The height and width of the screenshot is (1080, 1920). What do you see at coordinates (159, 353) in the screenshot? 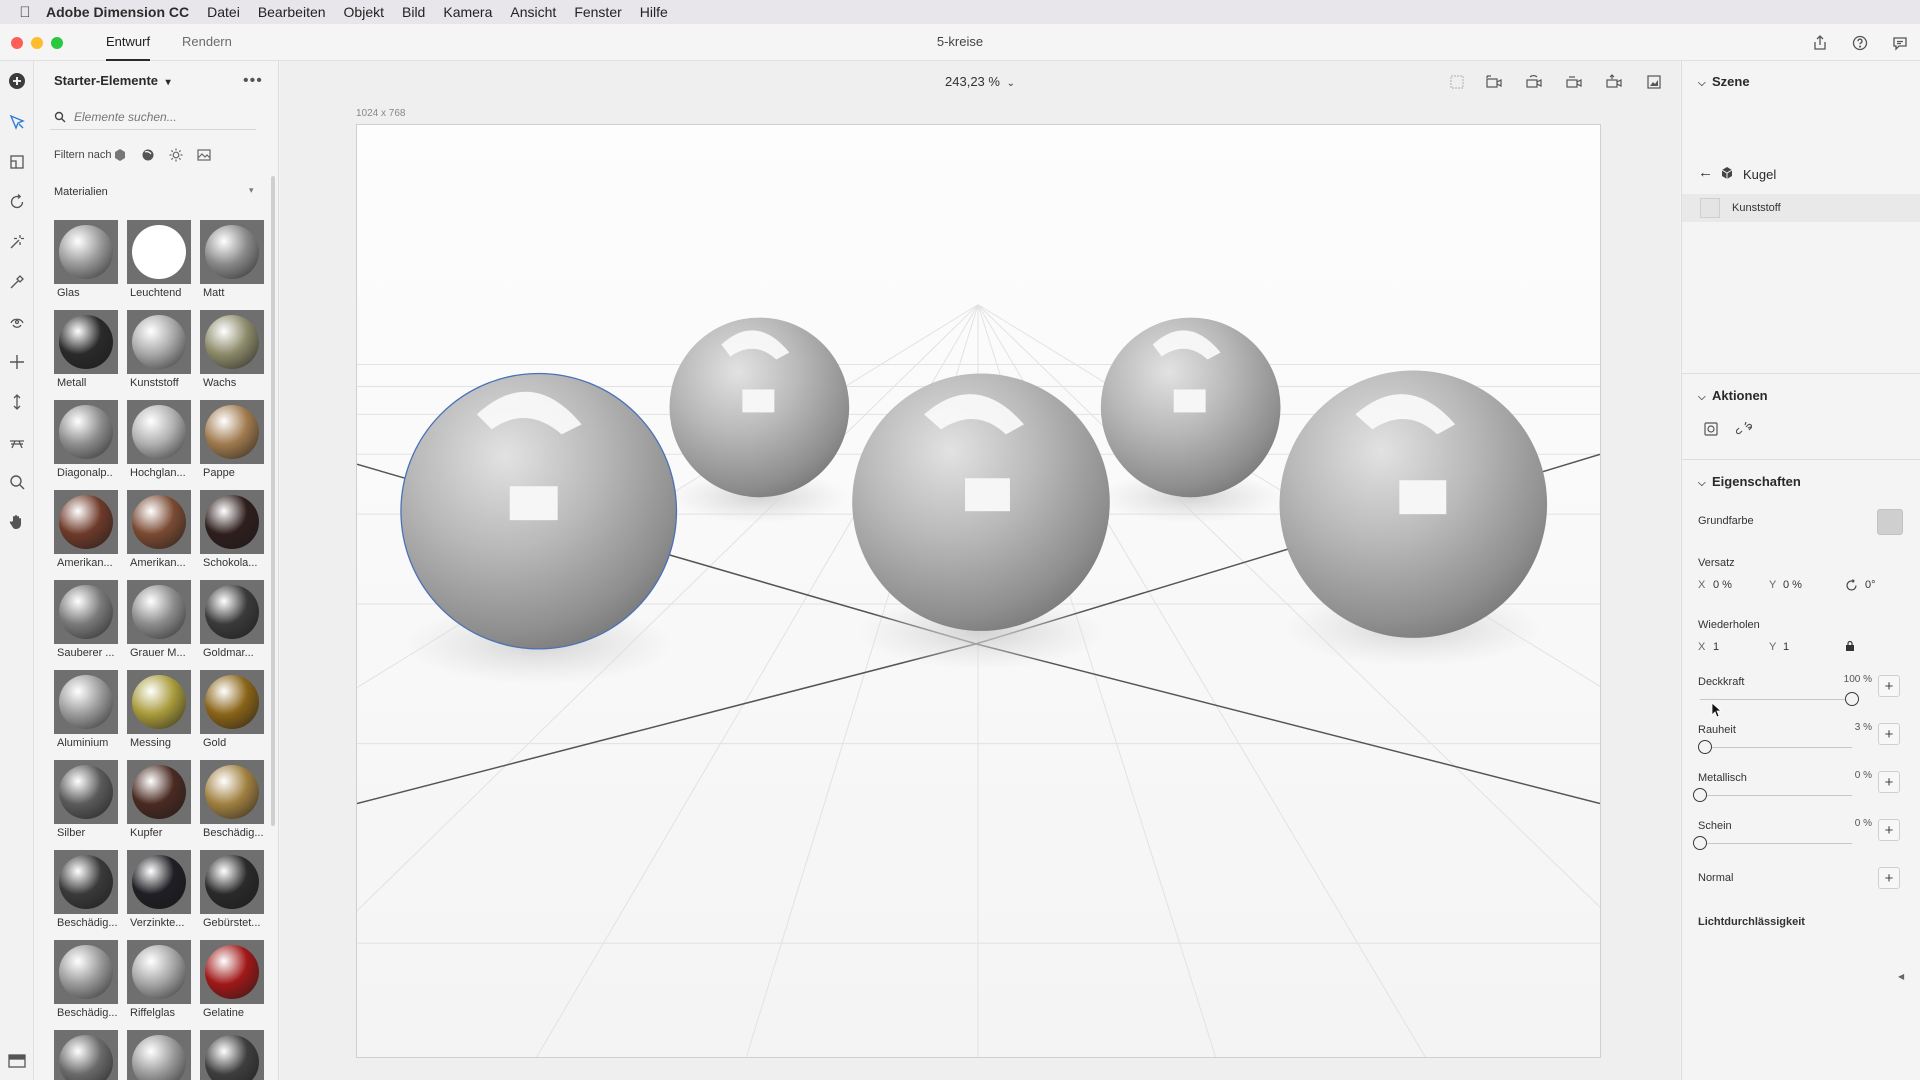
I see `material-tile: Kunststoff` at bounding box center [159, 353].